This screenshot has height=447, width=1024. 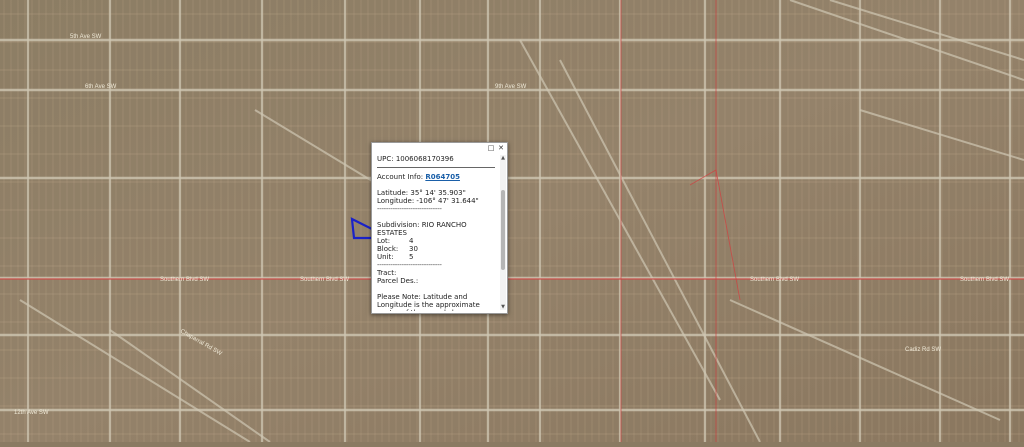 I want to click on road-label: 12th Ave SW, so click(x=31, y=413).